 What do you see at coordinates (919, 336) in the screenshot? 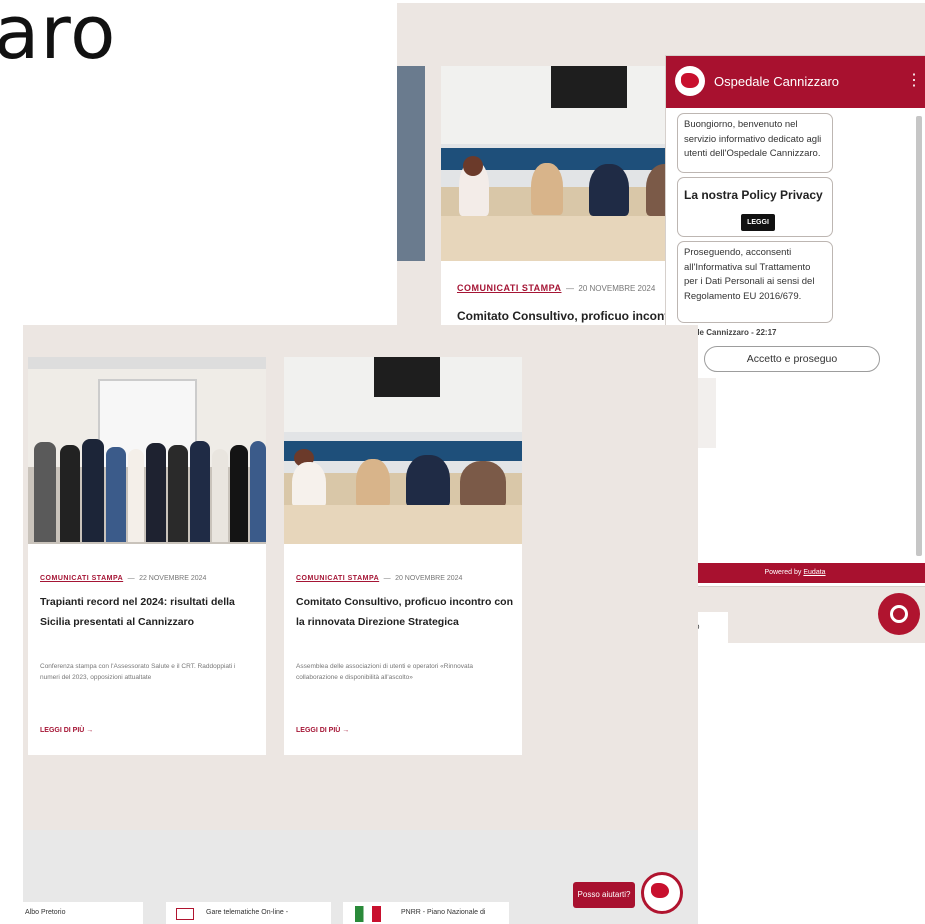
I see `chat-scrollbar` at bounding box center [919, 336].